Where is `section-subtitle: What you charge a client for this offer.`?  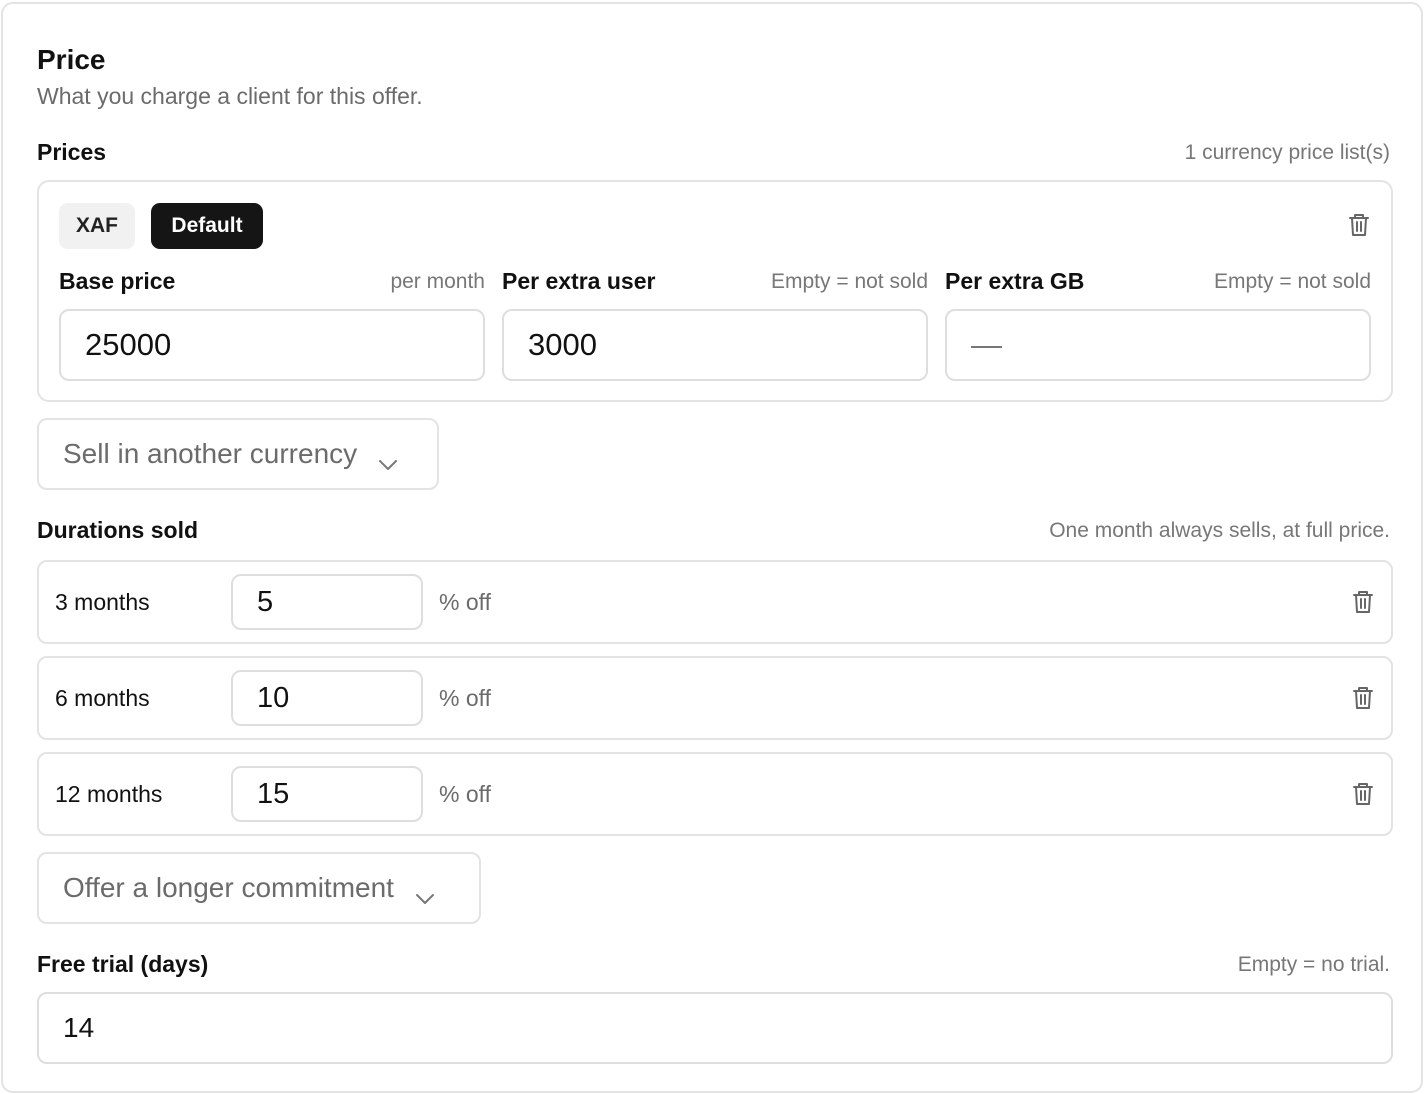
section-subtitle: What you charge a client for this offer. is located at coordinates (230, 96).